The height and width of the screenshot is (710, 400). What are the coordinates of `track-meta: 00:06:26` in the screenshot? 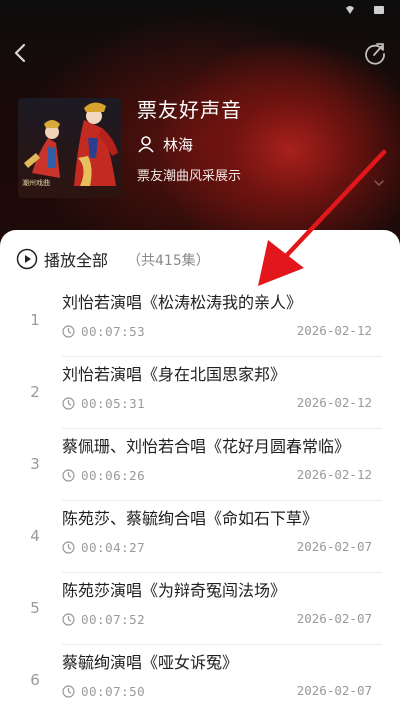 It's located at (103, 475).